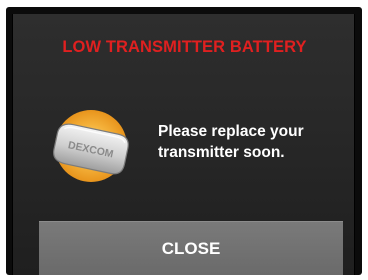  What do you see at coordinates (221, 152) in the screenshot?
I see `alert-message-line: transmitter soon.` at bounding box center [221, 152].